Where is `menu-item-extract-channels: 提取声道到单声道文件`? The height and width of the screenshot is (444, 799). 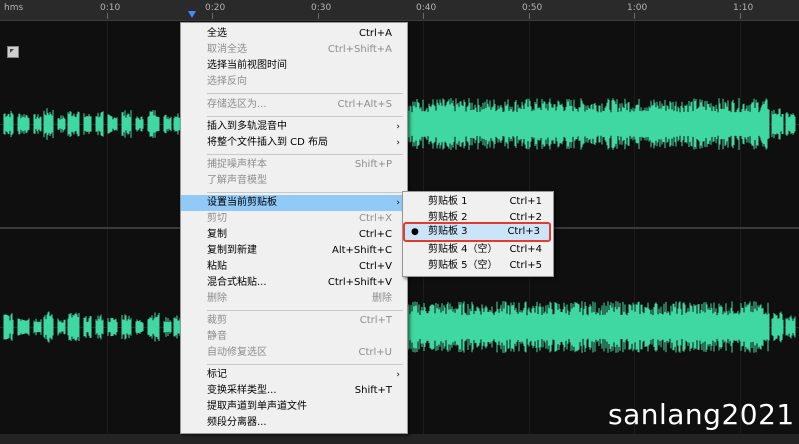
menu-item-extract-channels: 提取声道到单声道文件 is located at coordinates (294, 407).